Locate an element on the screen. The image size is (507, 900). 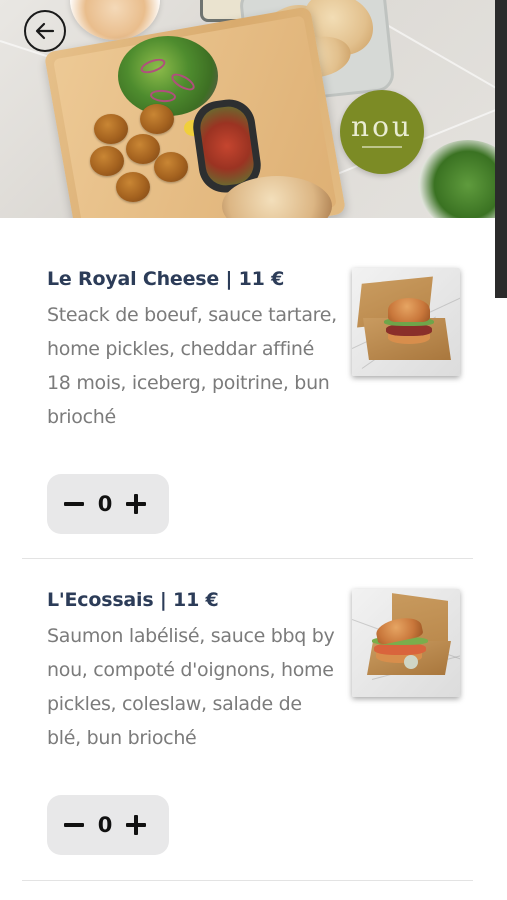
nou-logo: nou is located at coordinates (382, 132).